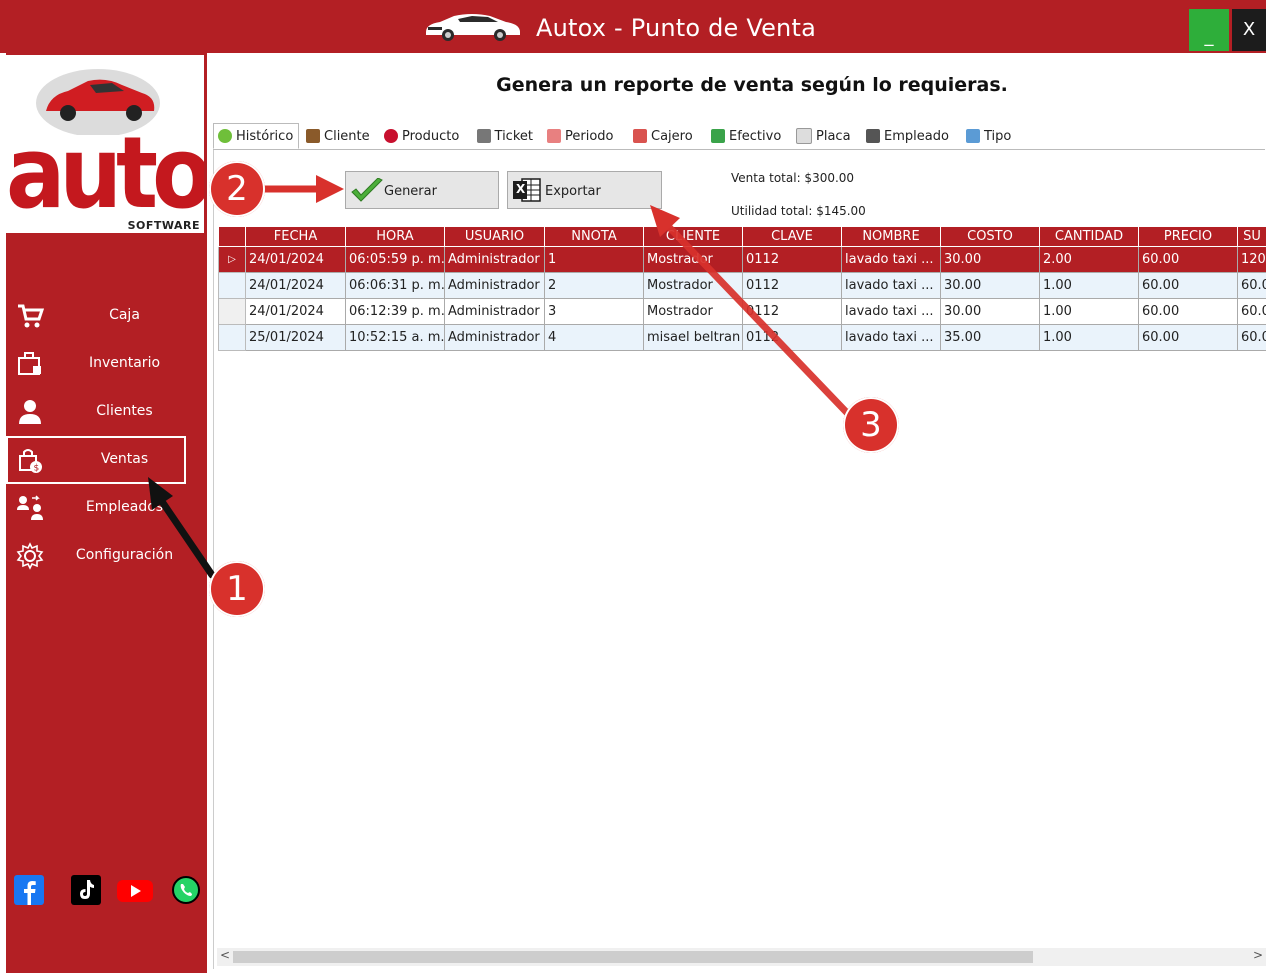 This screenshot has height=977, width=1266. I want to click on step-badge-3: 3, so click(871, 425).